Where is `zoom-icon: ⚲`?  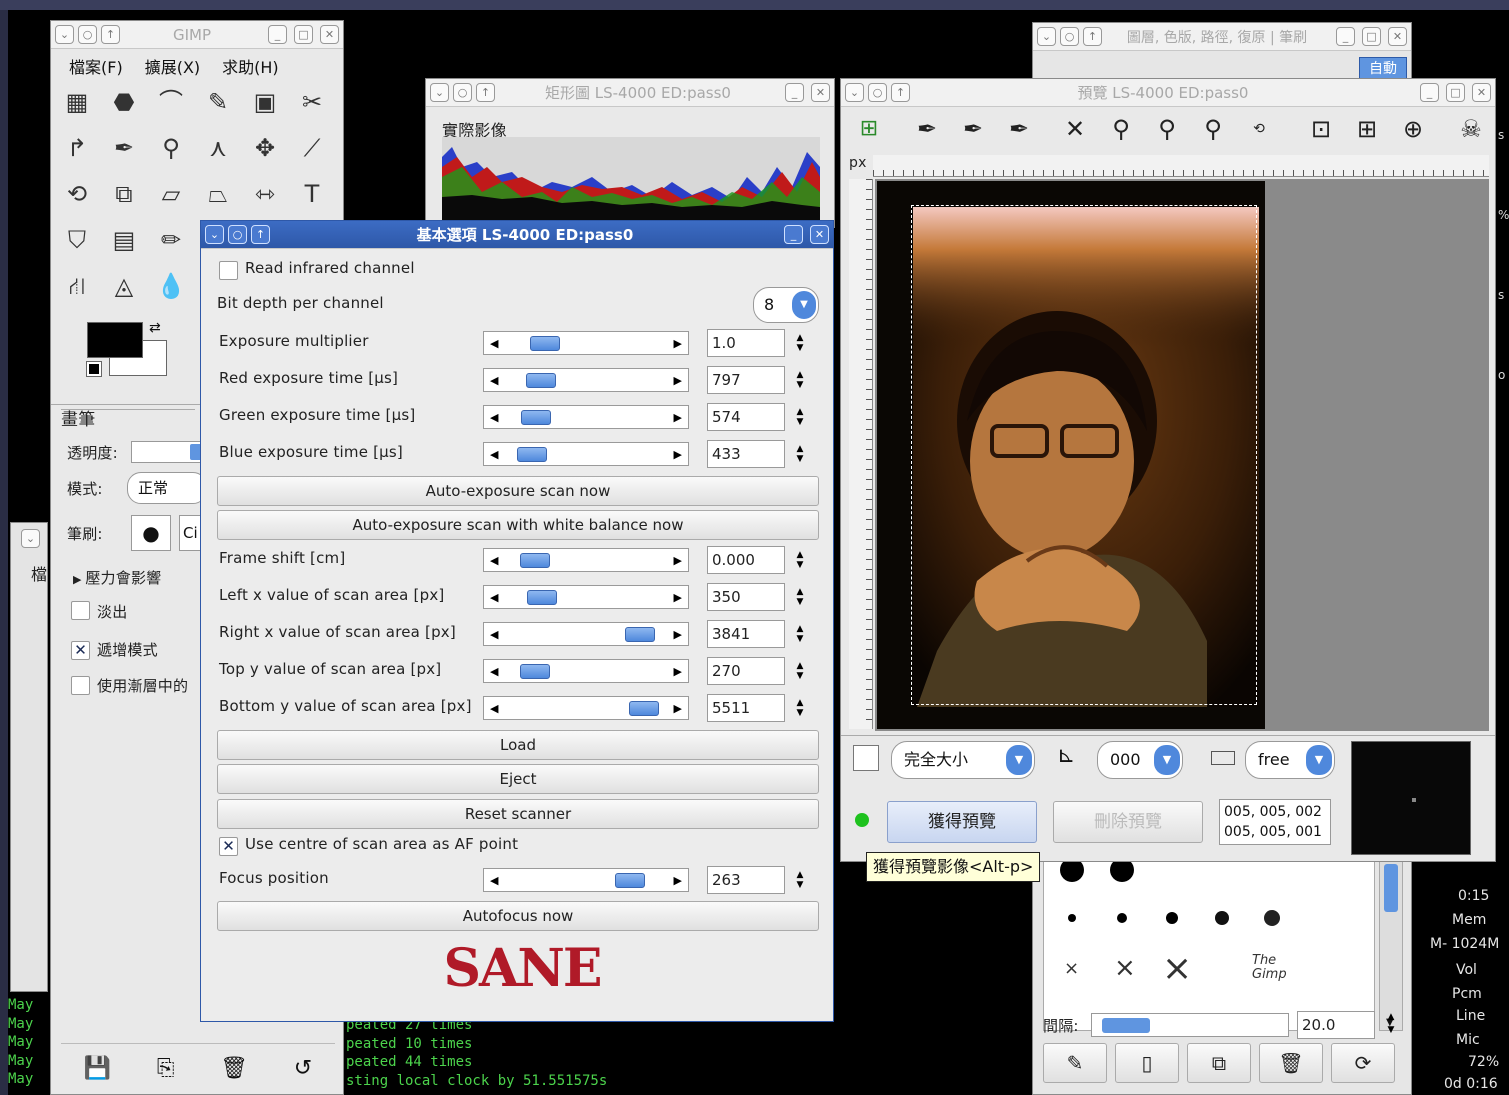
zoom-icon: ⚲ is located at coordinates (171, 148).